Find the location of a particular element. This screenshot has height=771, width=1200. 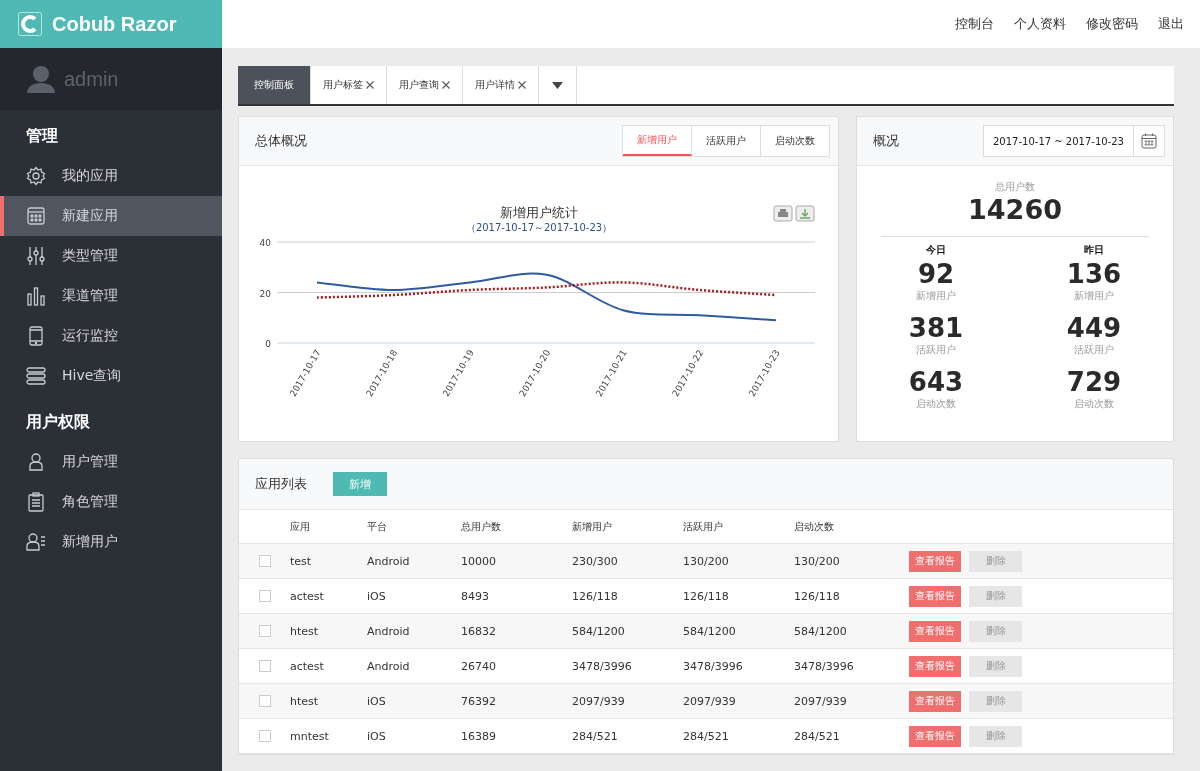

column-header: 总用户数 is located at coordinates (481, 526).